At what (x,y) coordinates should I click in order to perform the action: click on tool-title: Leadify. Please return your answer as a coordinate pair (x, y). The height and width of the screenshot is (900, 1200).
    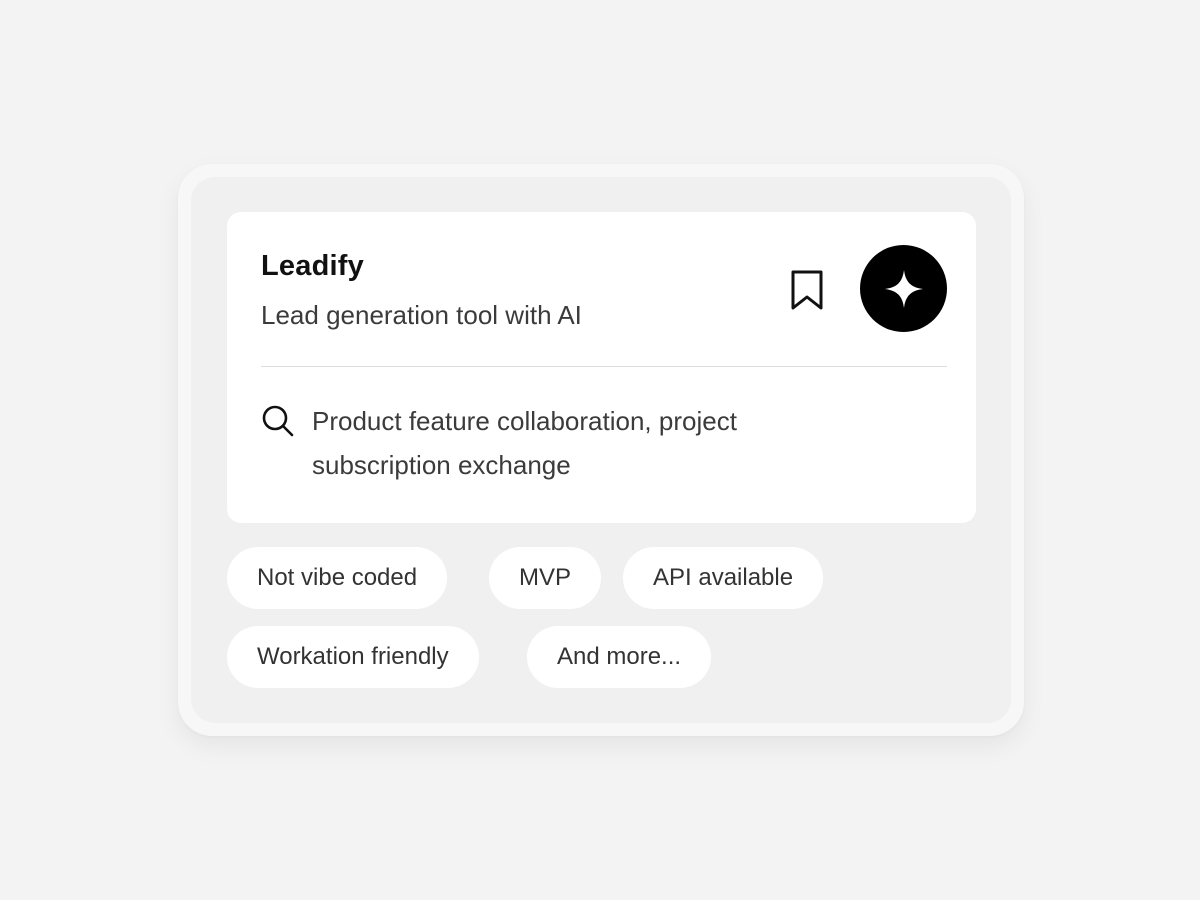
    Looking at the image, I should click on (312, 266).